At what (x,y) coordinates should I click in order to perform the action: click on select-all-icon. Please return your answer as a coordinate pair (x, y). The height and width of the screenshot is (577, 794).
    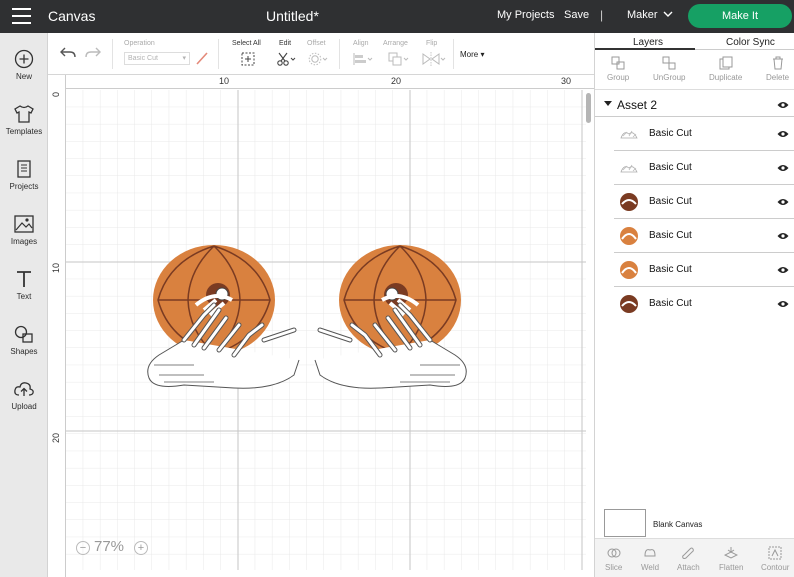
    Looking at the image, I should click on (248, 59).